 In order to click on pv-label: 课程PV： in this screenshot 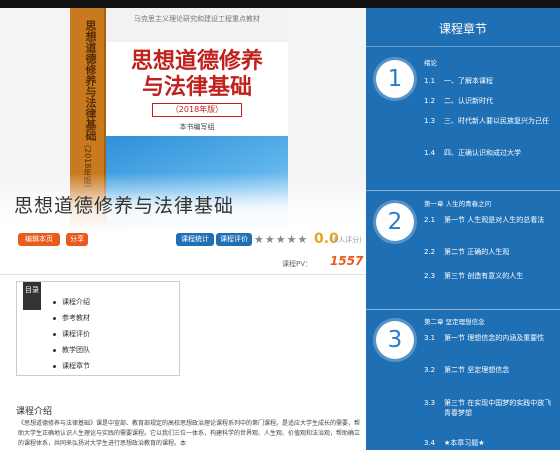, I will do `click(297, 264)`.